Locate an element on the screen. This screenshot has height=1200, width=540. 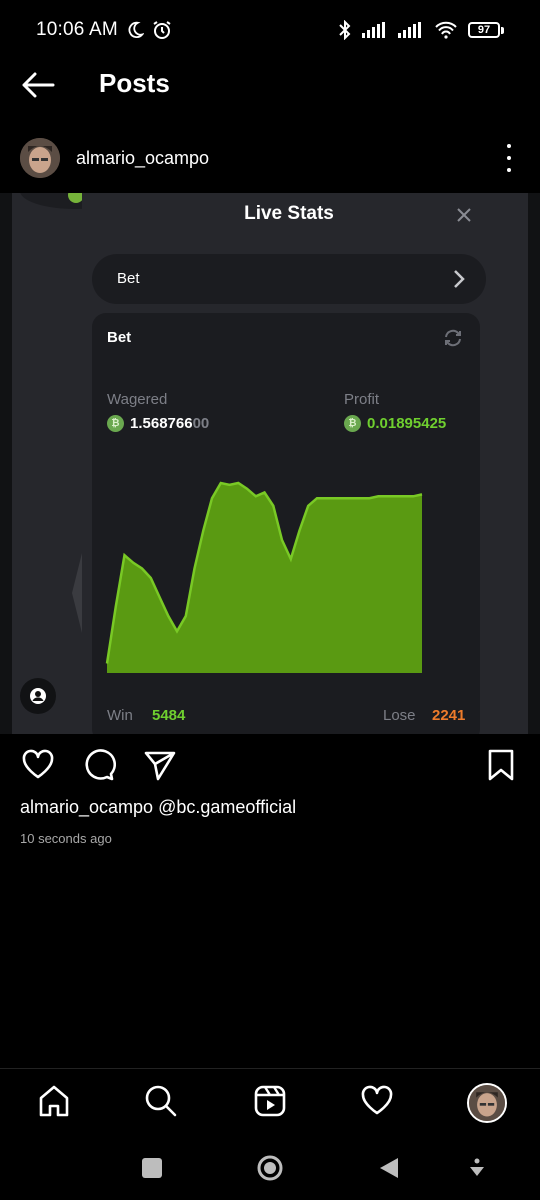
close-button is located at coordinates (464, 215).